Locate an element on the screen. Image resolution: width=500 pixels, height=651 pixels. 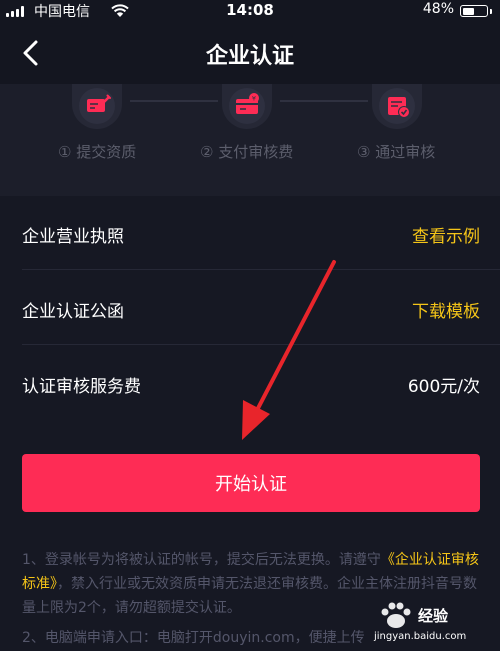
battery-icon is located at coordinates (476, 11).